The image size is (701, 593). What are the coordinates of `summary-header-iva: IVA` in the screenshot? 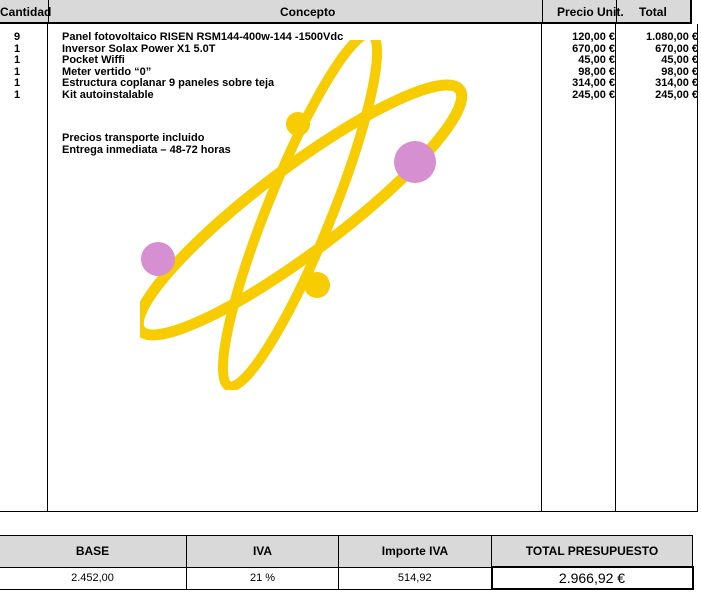 It's located at (262, 551).